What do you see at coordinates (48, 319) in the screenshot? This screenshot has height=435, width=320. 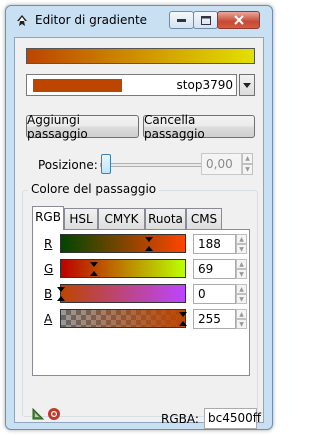 I see `channel-label-a: A` at bounding box center [48, 319].